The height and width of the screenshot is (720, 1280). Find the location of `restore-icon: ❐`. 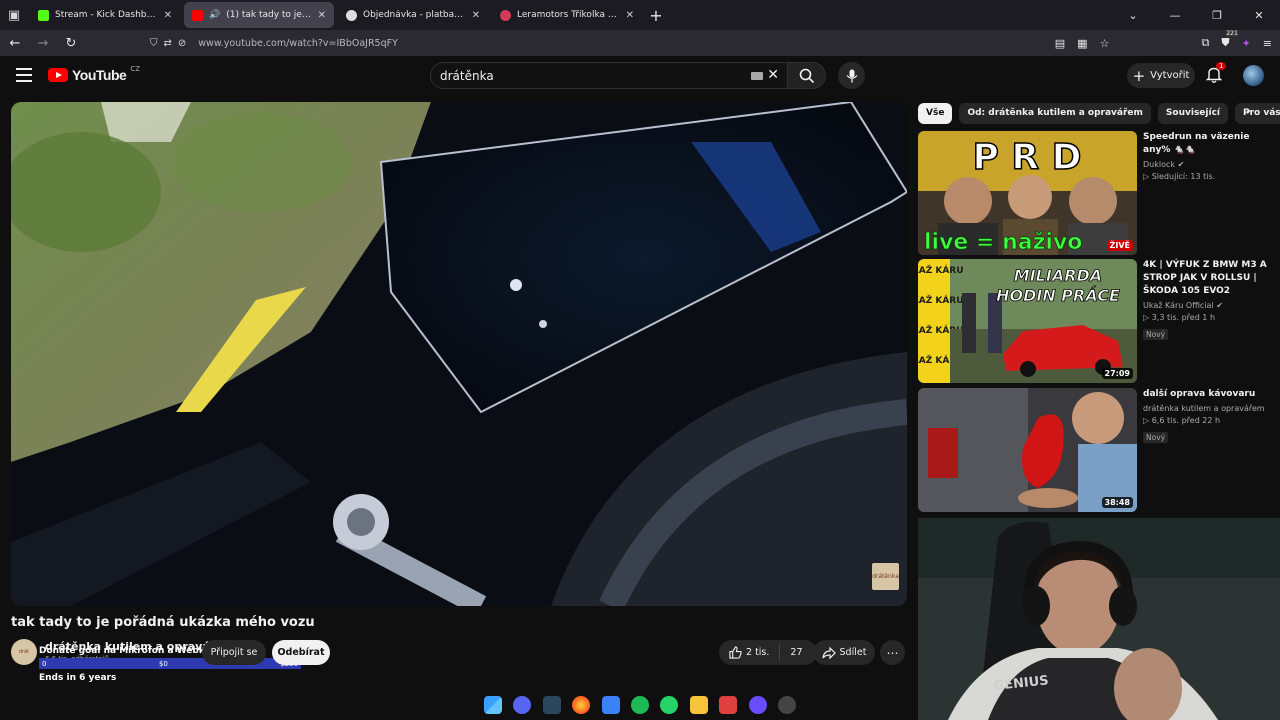

restore-icon: ❐ is located at coordinates (1217, 15).